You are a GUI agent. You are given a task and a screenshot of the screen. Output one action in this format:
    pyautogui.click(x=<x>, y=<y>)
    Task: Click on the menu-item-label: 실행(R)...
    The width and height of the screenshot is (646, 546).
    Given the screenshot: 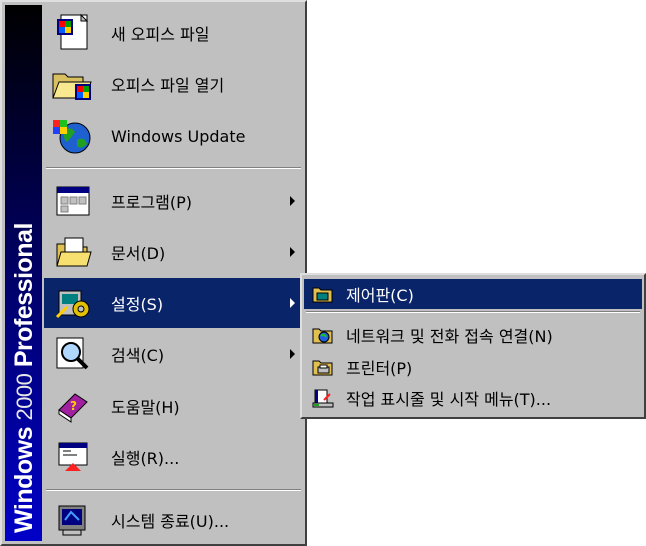 What is the action you would take?
    pyautogui.click(x=145, y=458)
    